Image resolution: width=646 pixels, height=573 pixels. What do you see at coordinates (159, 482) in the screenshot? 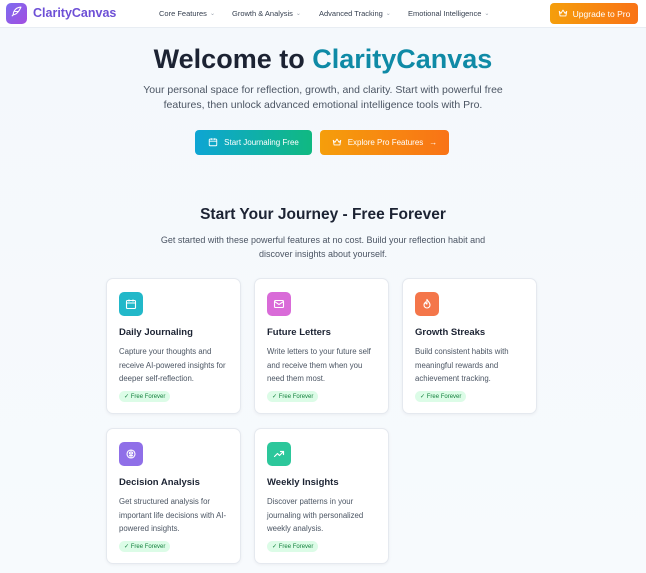
I see `card-title: Decision Analysis` at bounding box center [159, 482].